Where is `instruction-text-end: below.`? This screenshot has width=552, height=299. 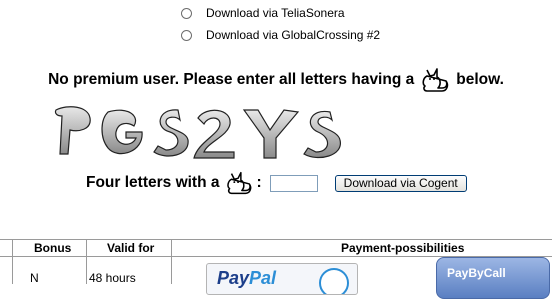 instruction-text-end: below. is located at coordinates (480, 79).